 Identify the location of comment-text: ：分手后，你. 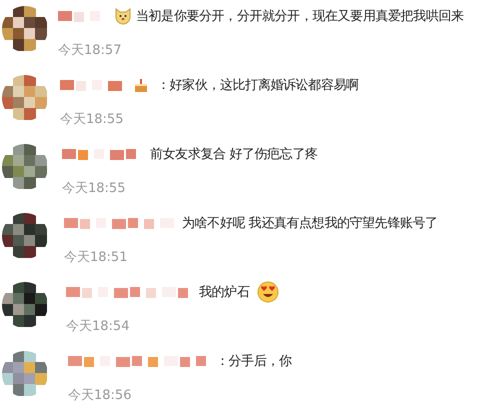
(254, 361).